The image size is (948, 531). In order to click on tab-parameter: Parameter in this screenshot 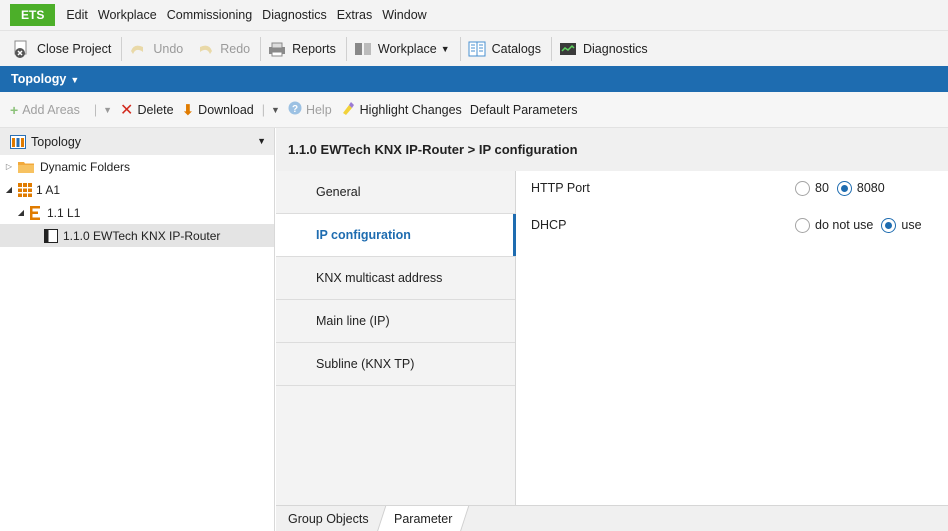, I will do `click(423, 518)`.